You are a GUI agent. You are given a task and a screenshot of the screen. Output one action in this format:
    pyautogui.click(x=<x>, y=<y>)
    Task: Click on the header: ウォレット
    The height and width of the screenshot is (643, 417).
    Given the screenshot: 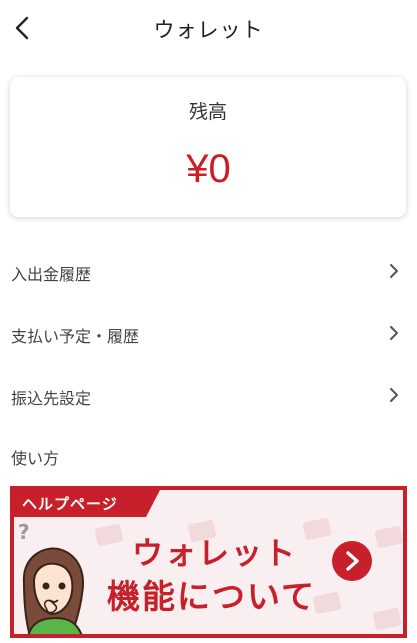 What is the action you would take?
    pyautogui.click(x=208, y=28)
    